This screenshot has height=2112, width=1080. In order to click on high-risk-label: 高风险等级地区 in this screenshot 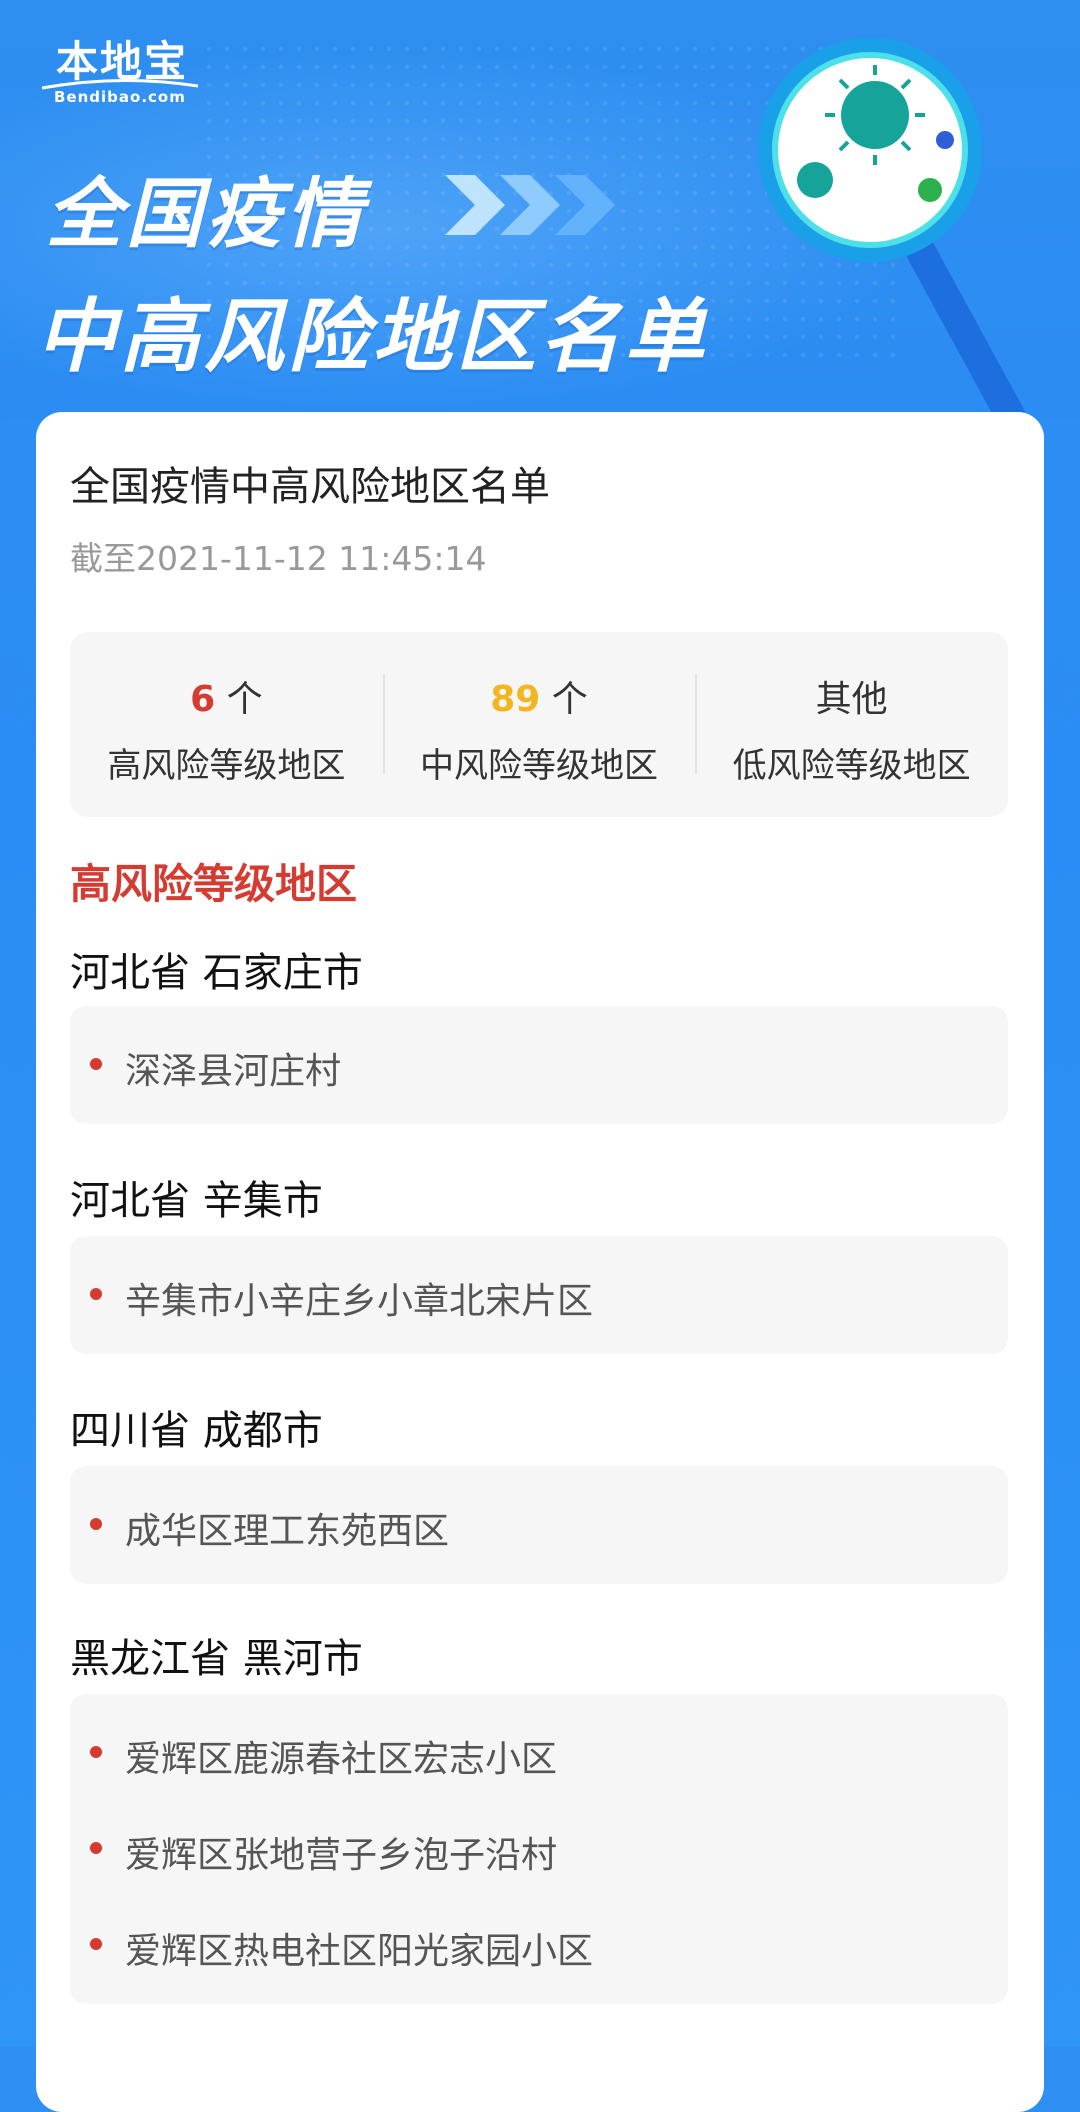, I will do `click(226, 766)`.